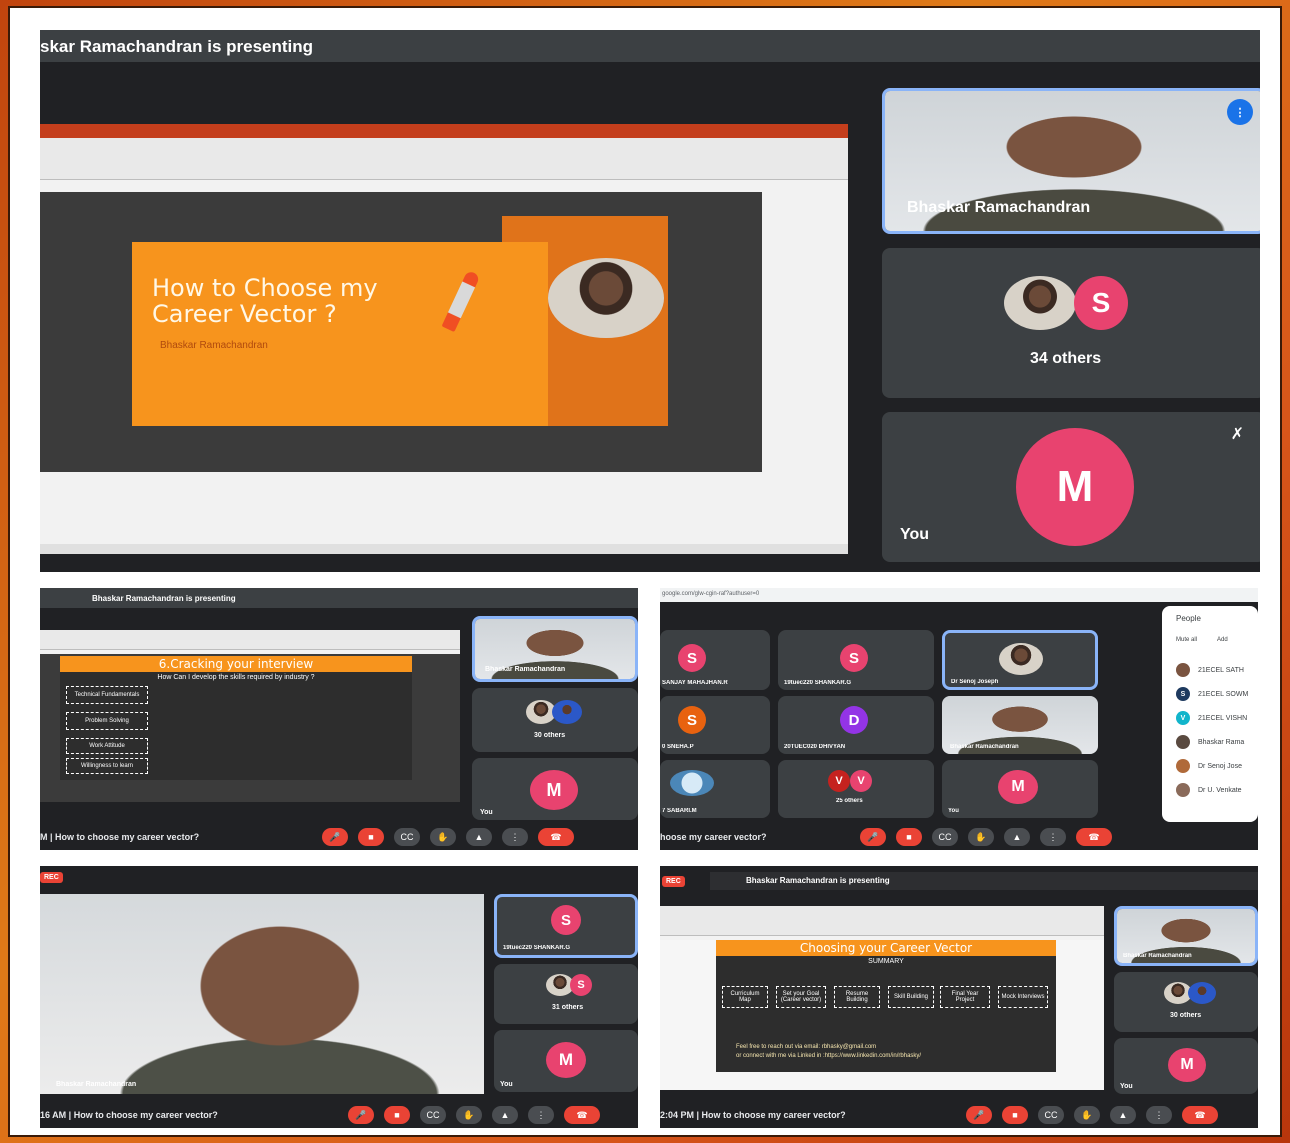  Describe the element at coordinates (262, 994) in the screenshot. I see `speaker-main-video: Bhaskar Ramachandran` at that location.